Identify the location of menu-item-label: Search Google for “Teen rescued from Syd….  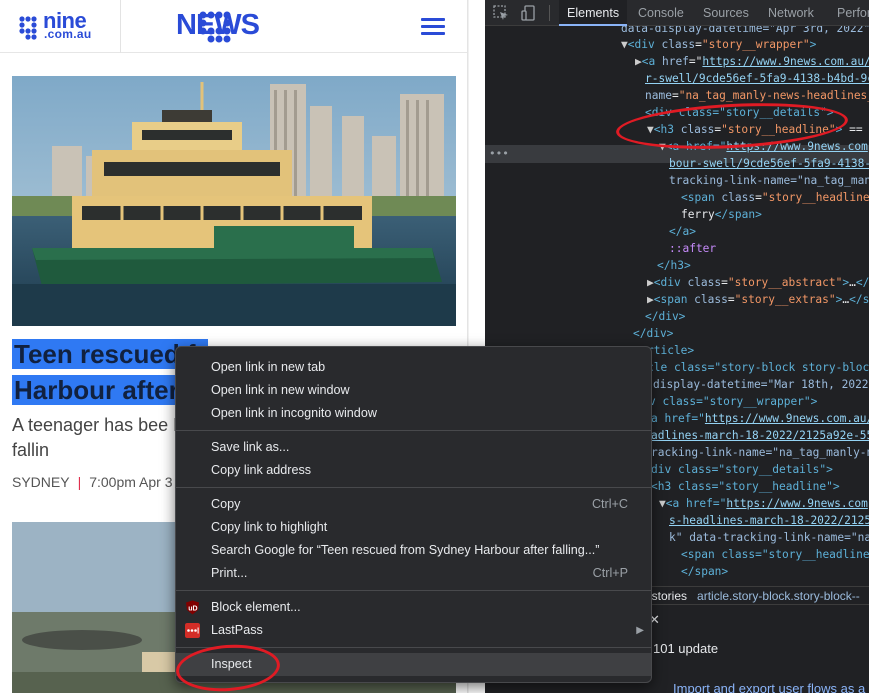
(405, 550).